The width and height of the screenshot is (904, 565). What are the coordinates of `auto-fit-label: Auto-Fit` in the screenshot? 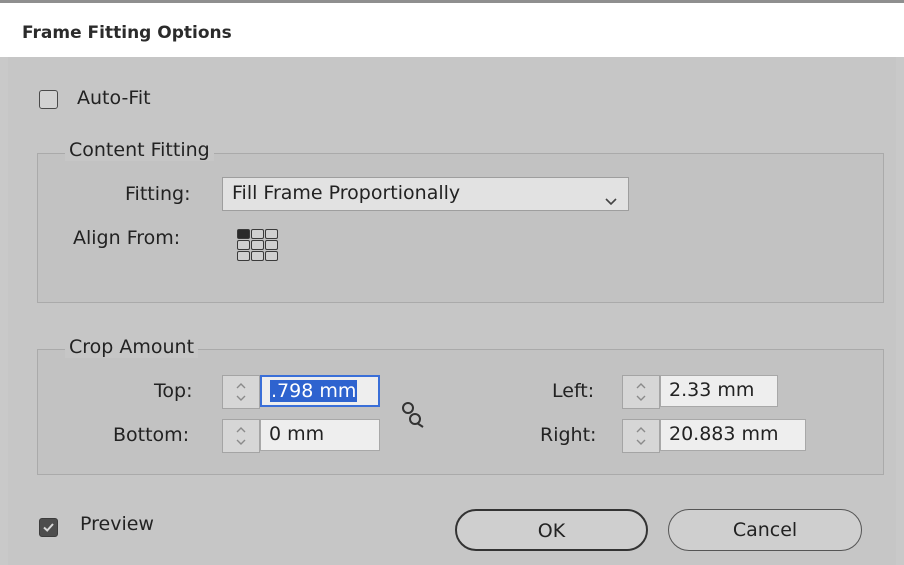 It's located at (114, 98).